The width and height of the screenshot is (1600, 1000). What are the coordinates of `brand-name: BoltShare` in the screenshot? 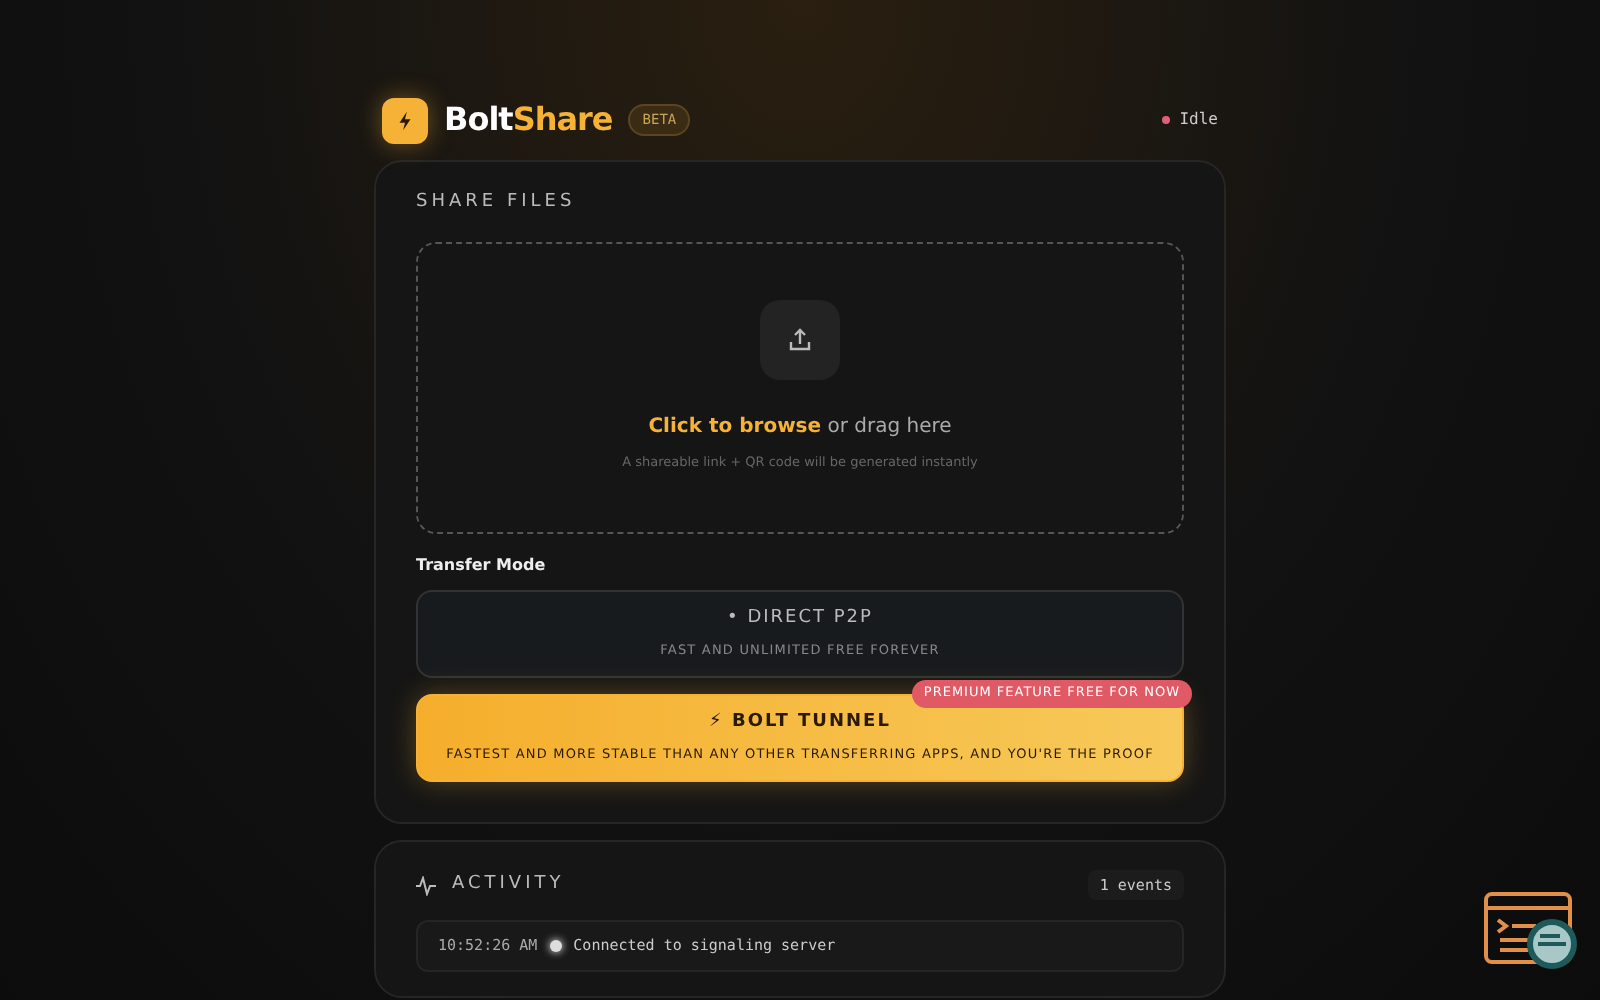 It's located at (528, 120).